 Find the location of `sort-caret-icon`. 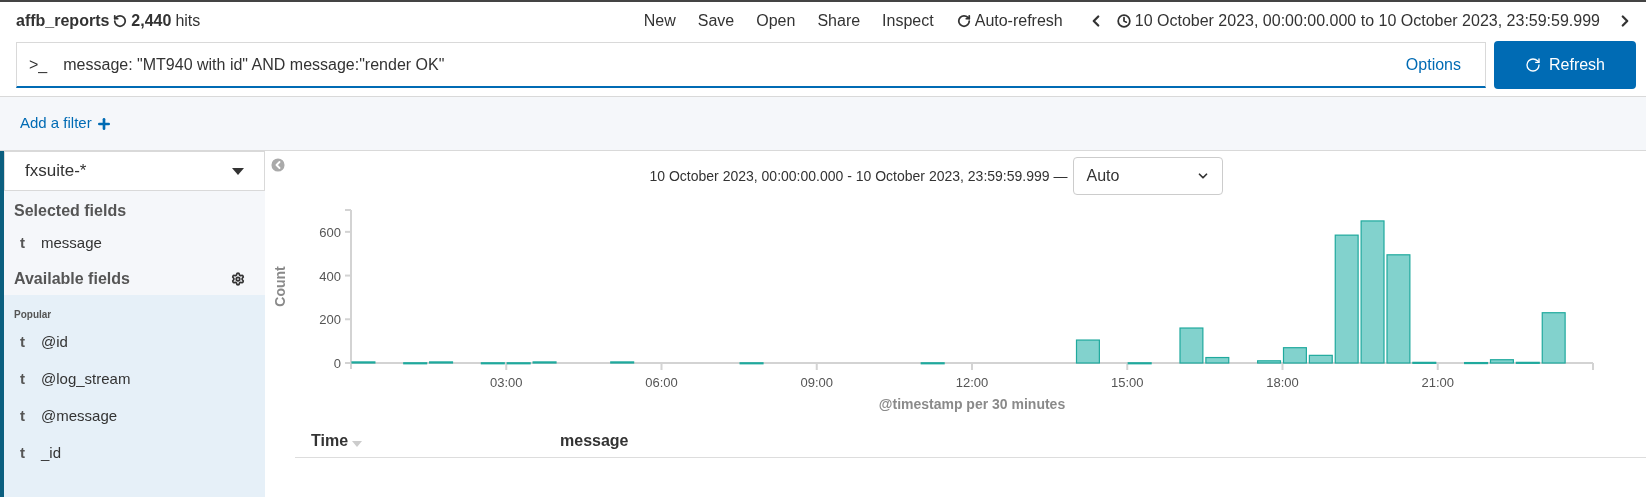

sort-caret-icon is located at coordinates (357, 443).